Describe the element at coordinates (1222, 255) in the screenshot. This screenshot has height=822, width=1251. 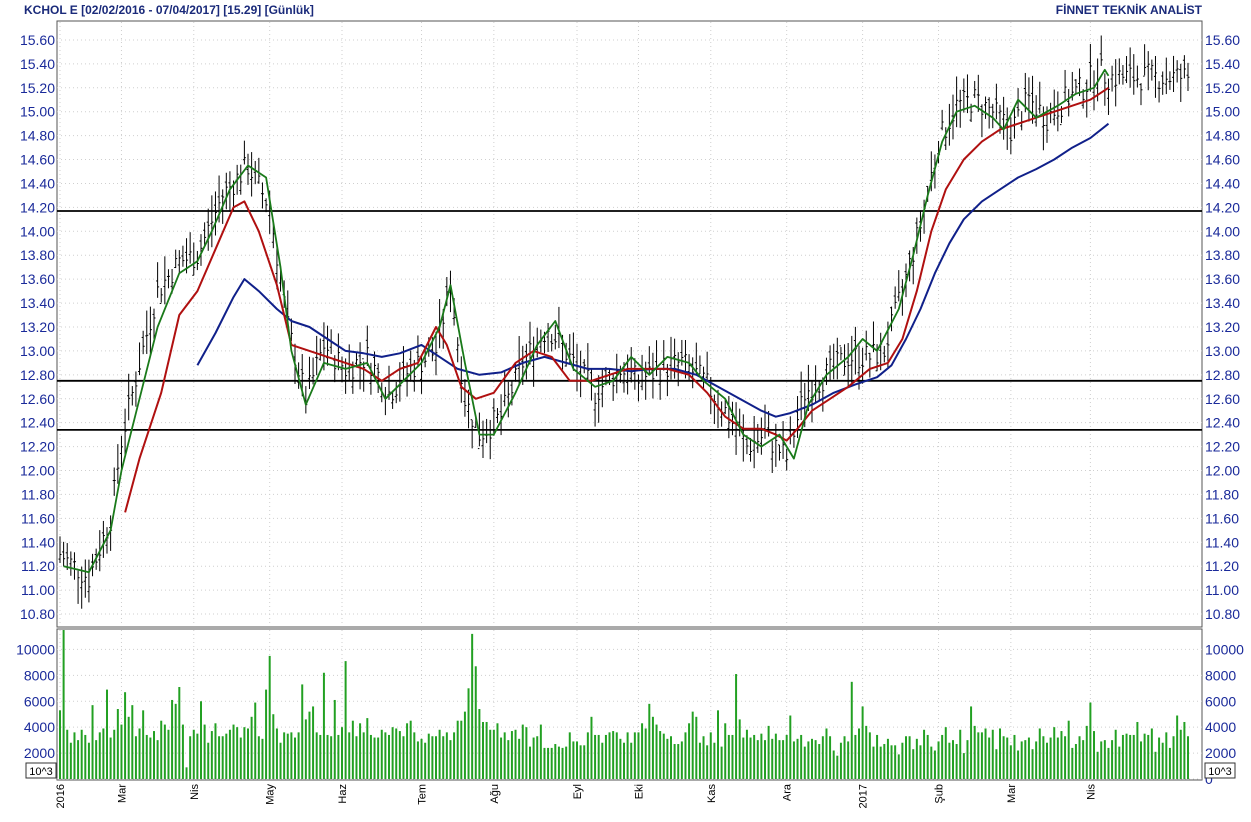
I see `price-tick-label-right: 13.80` at that location.